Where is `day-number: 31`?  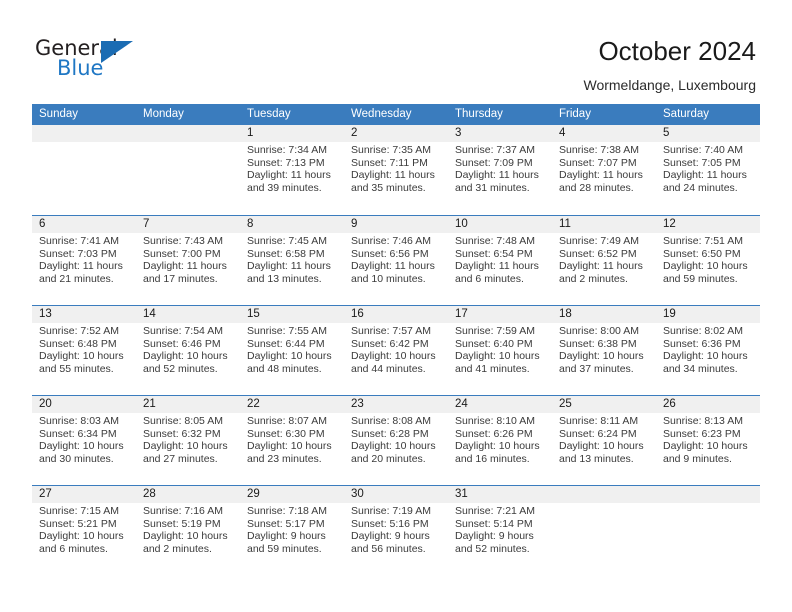 day-number: 31 is located at coordinates (500, 494).